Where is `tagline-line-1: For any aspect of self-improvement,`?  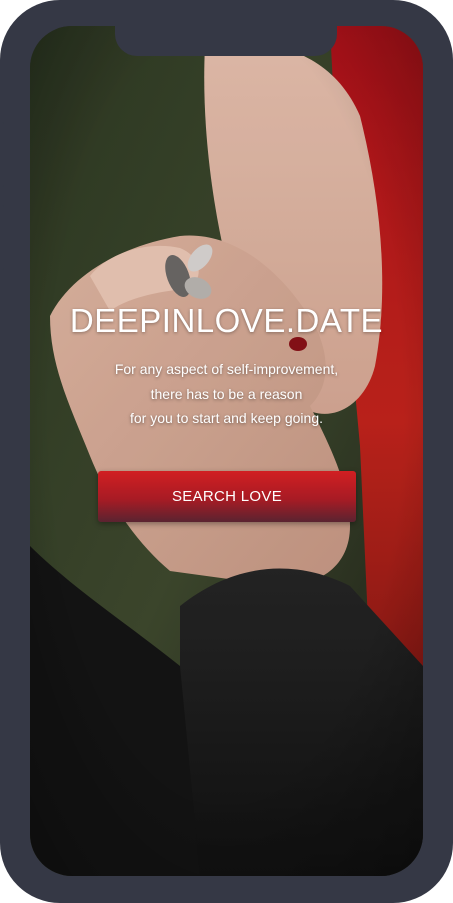
tagline-line-1: For any aspect of self-improvement, is located at coordinates (226, 369).